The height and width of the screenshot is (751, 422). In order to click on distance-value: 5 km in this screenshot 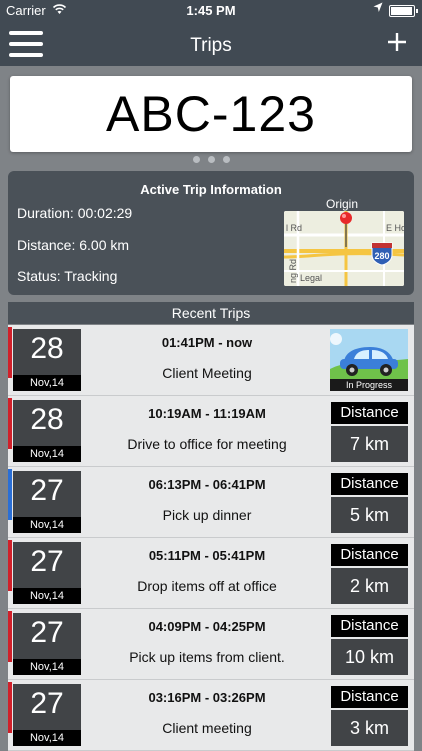, I will do `click(369, 515)`.